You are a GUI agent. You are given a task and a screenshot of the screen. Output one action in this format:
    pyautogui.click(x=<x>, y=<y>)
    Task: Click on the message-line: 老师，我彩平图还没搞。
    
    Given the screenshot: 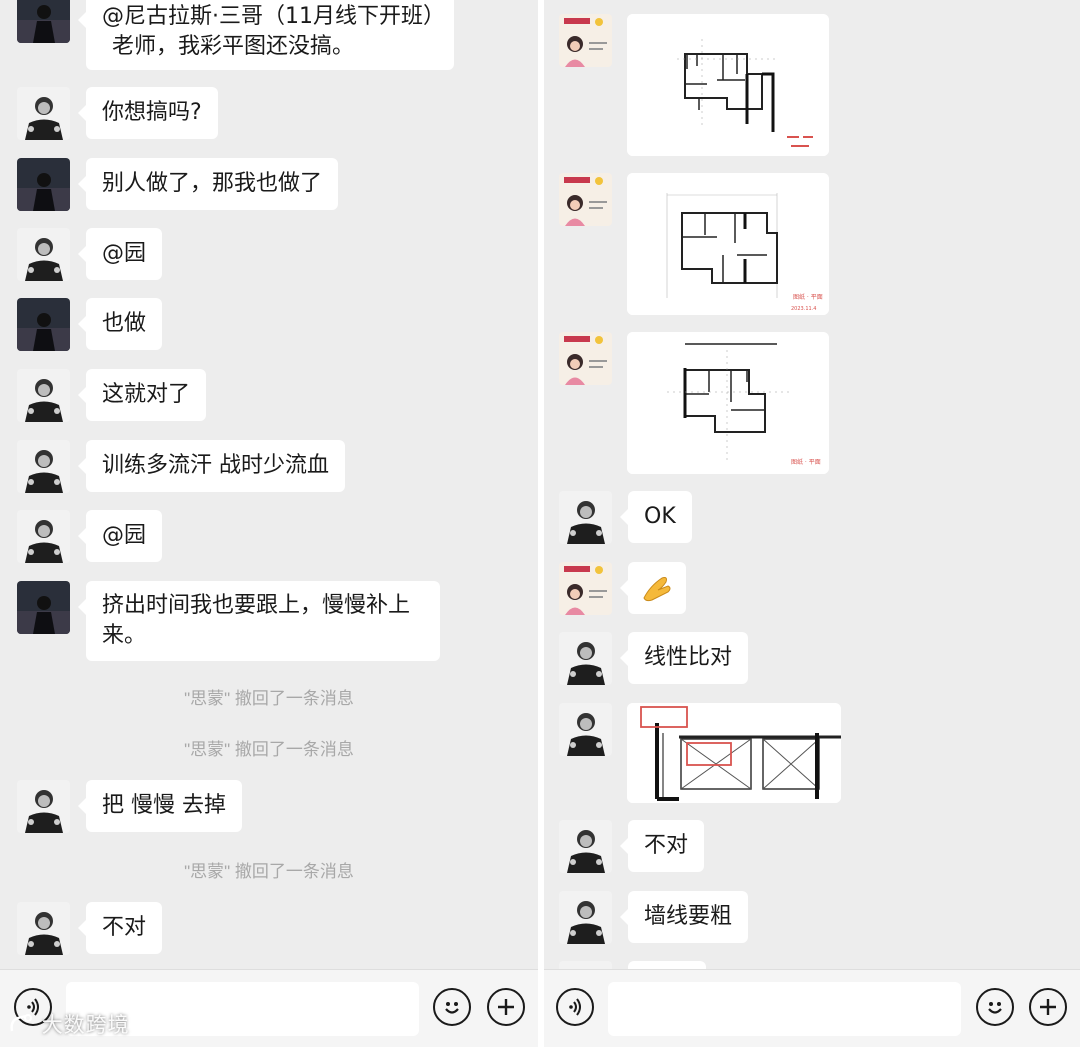 What is the action you would take?
    pyautogui.click(x=233, y=46)
    